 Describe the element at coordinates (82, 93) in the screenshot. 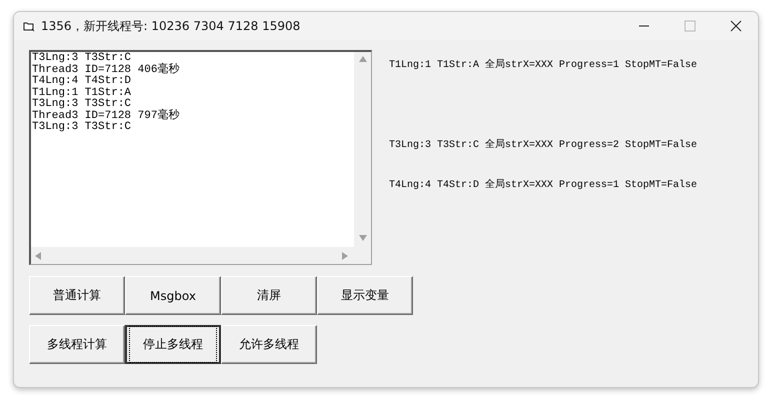

I see `log-line: T1Lng:1 T1Str:A` at that location.